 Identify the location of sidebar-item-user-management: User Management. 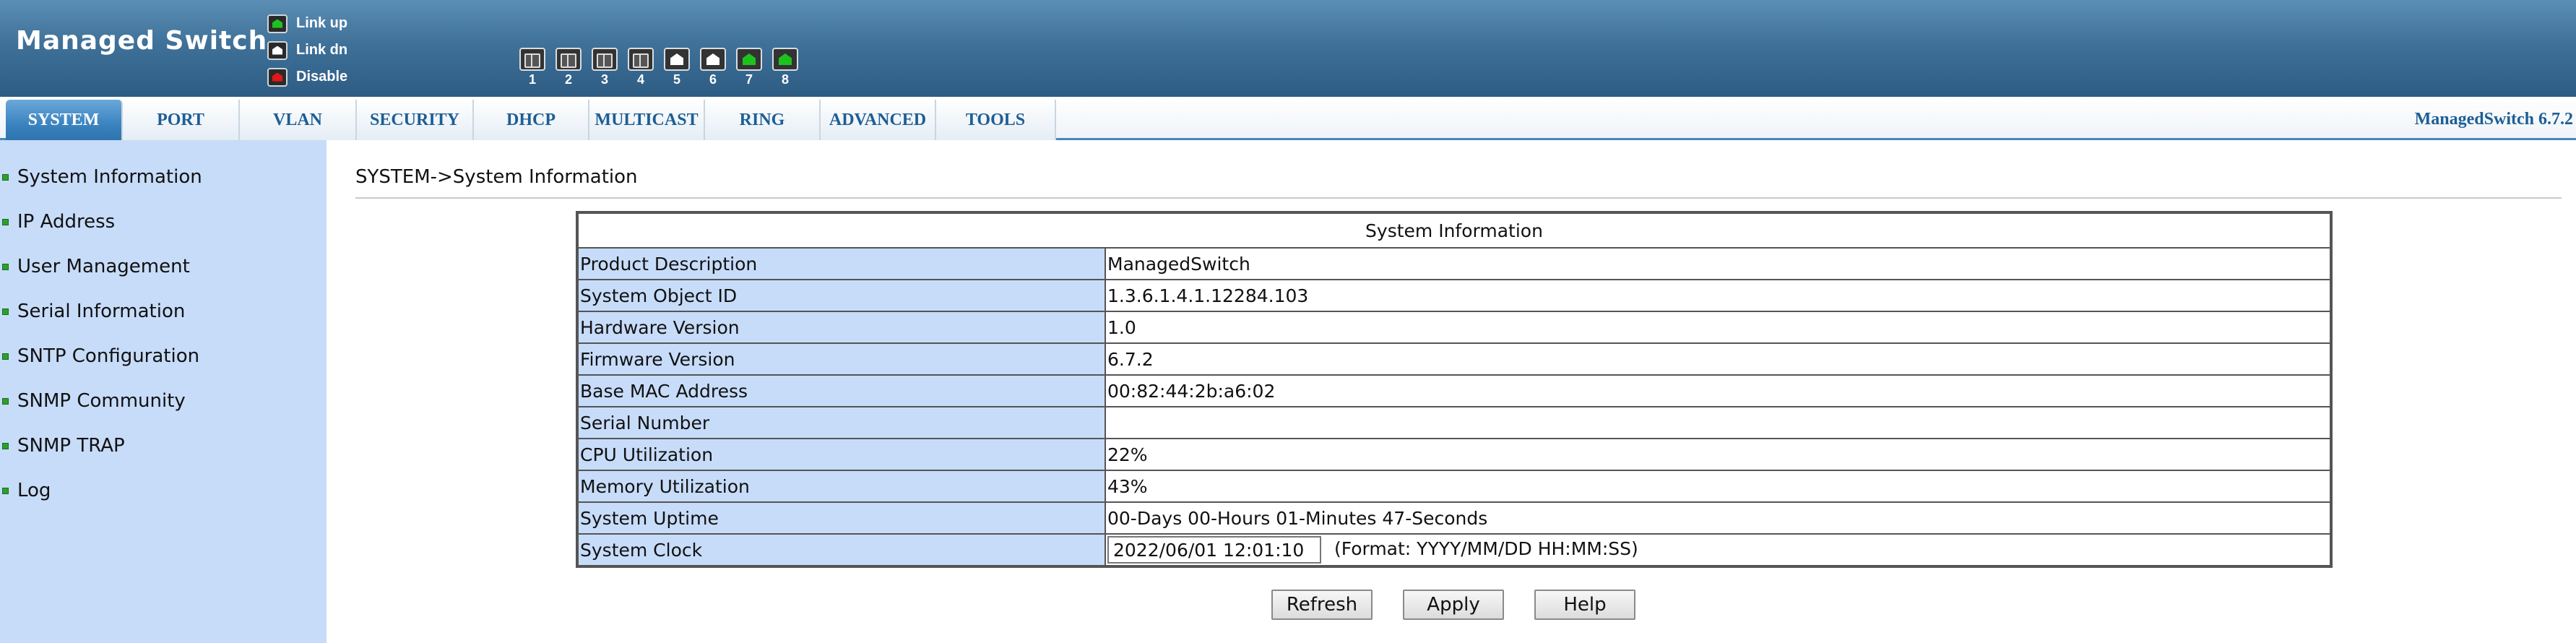
(95, 266).